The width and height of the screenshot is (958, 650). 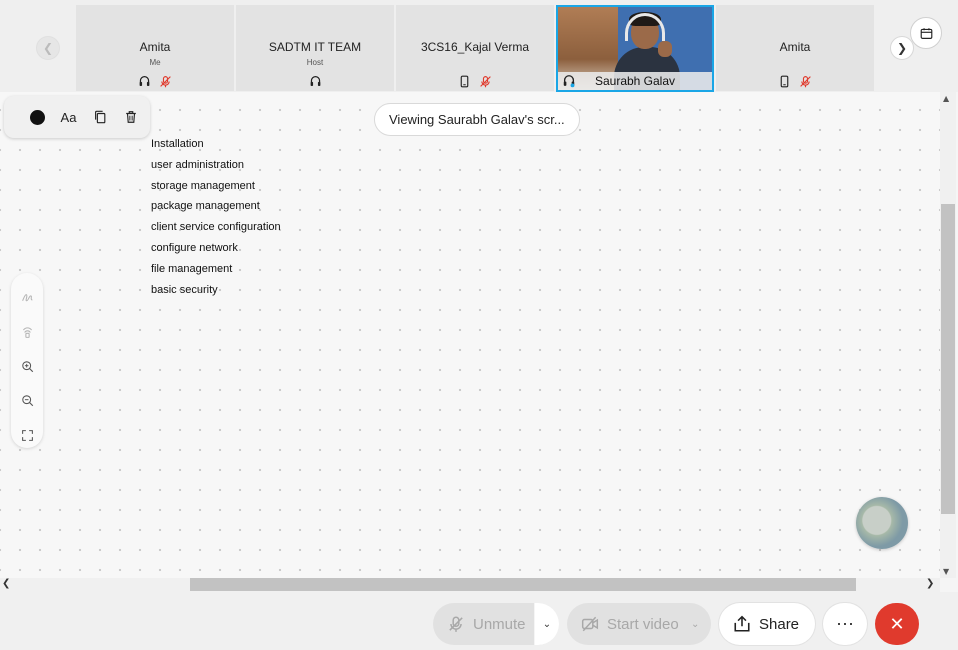 I want to click on copy-icon, so click(x=99, y=117).